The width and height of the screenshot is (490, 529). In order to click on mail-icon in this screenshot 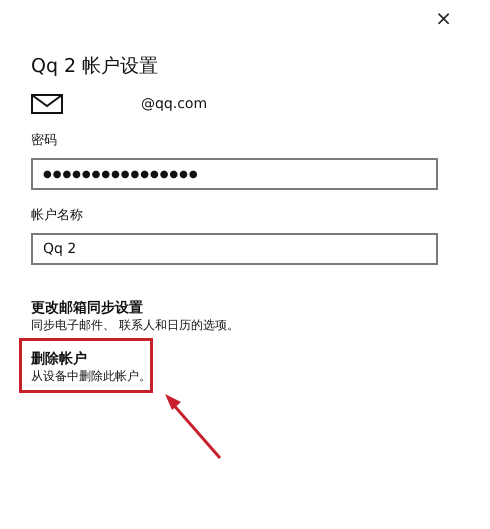, I will do `click(47, 104)`.